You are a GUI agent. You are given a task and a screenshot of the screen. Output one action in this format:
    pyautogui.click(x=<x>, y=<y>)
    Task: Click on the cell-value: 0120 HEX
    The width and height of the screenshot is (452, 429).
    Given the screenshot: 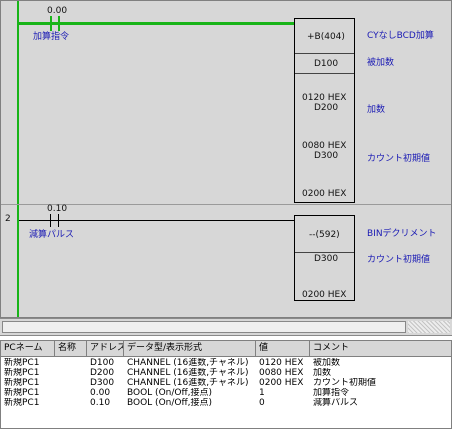 What is the action you would take?
    pyautogui.click(x=281, y=363)
    